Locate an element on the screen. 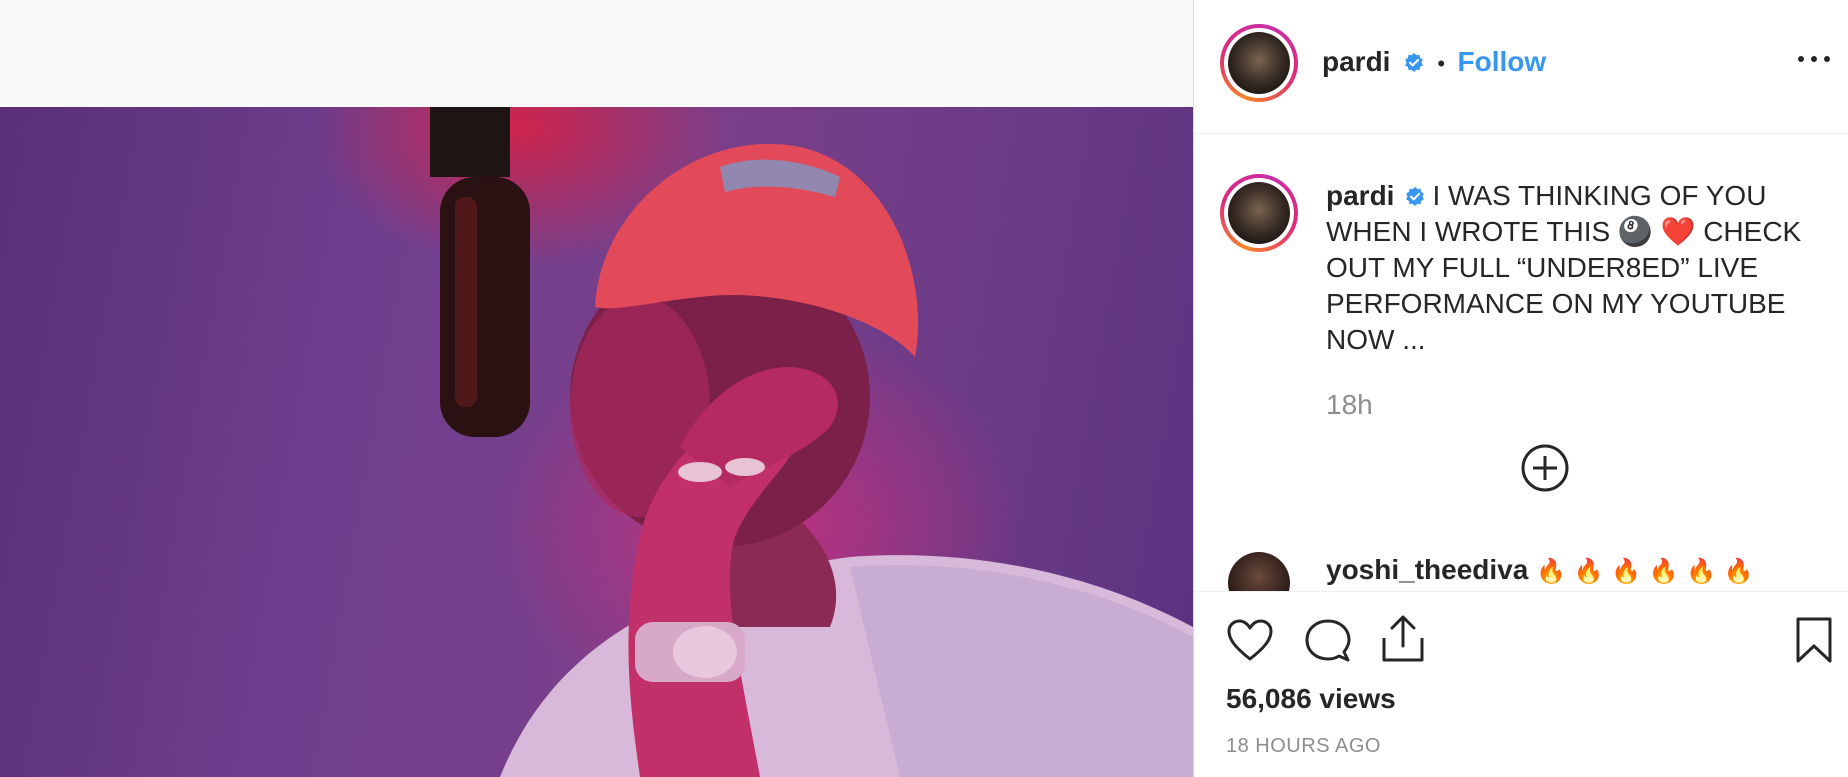 Image resolution: width=1848 pixels, height=777 pixels. comment-text: 🔥 🔥 🔥 🔥 🔥 🔥 is located at coordinates (1645, 571).